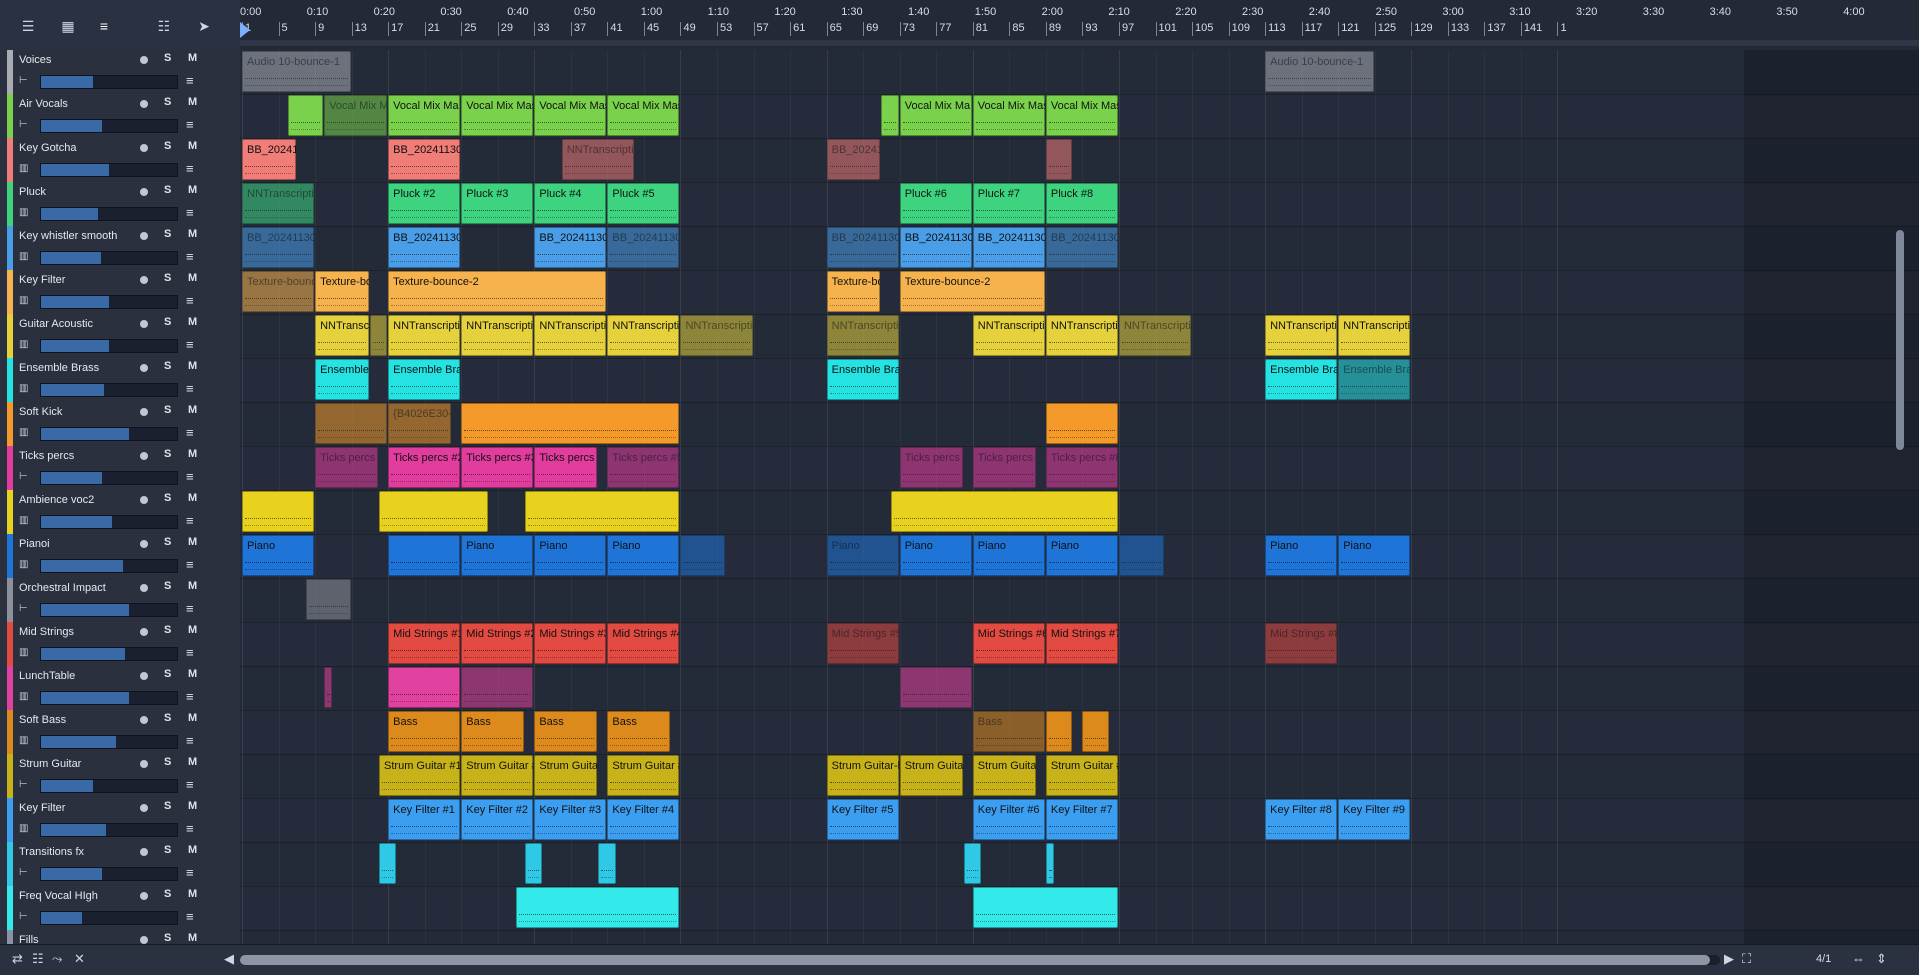 This screenshot has height=975, width=1919. What do you see at coordinates (79, 192) in the screenshot?
I see `track-name: Pluck` at bounding box center [79, 192].